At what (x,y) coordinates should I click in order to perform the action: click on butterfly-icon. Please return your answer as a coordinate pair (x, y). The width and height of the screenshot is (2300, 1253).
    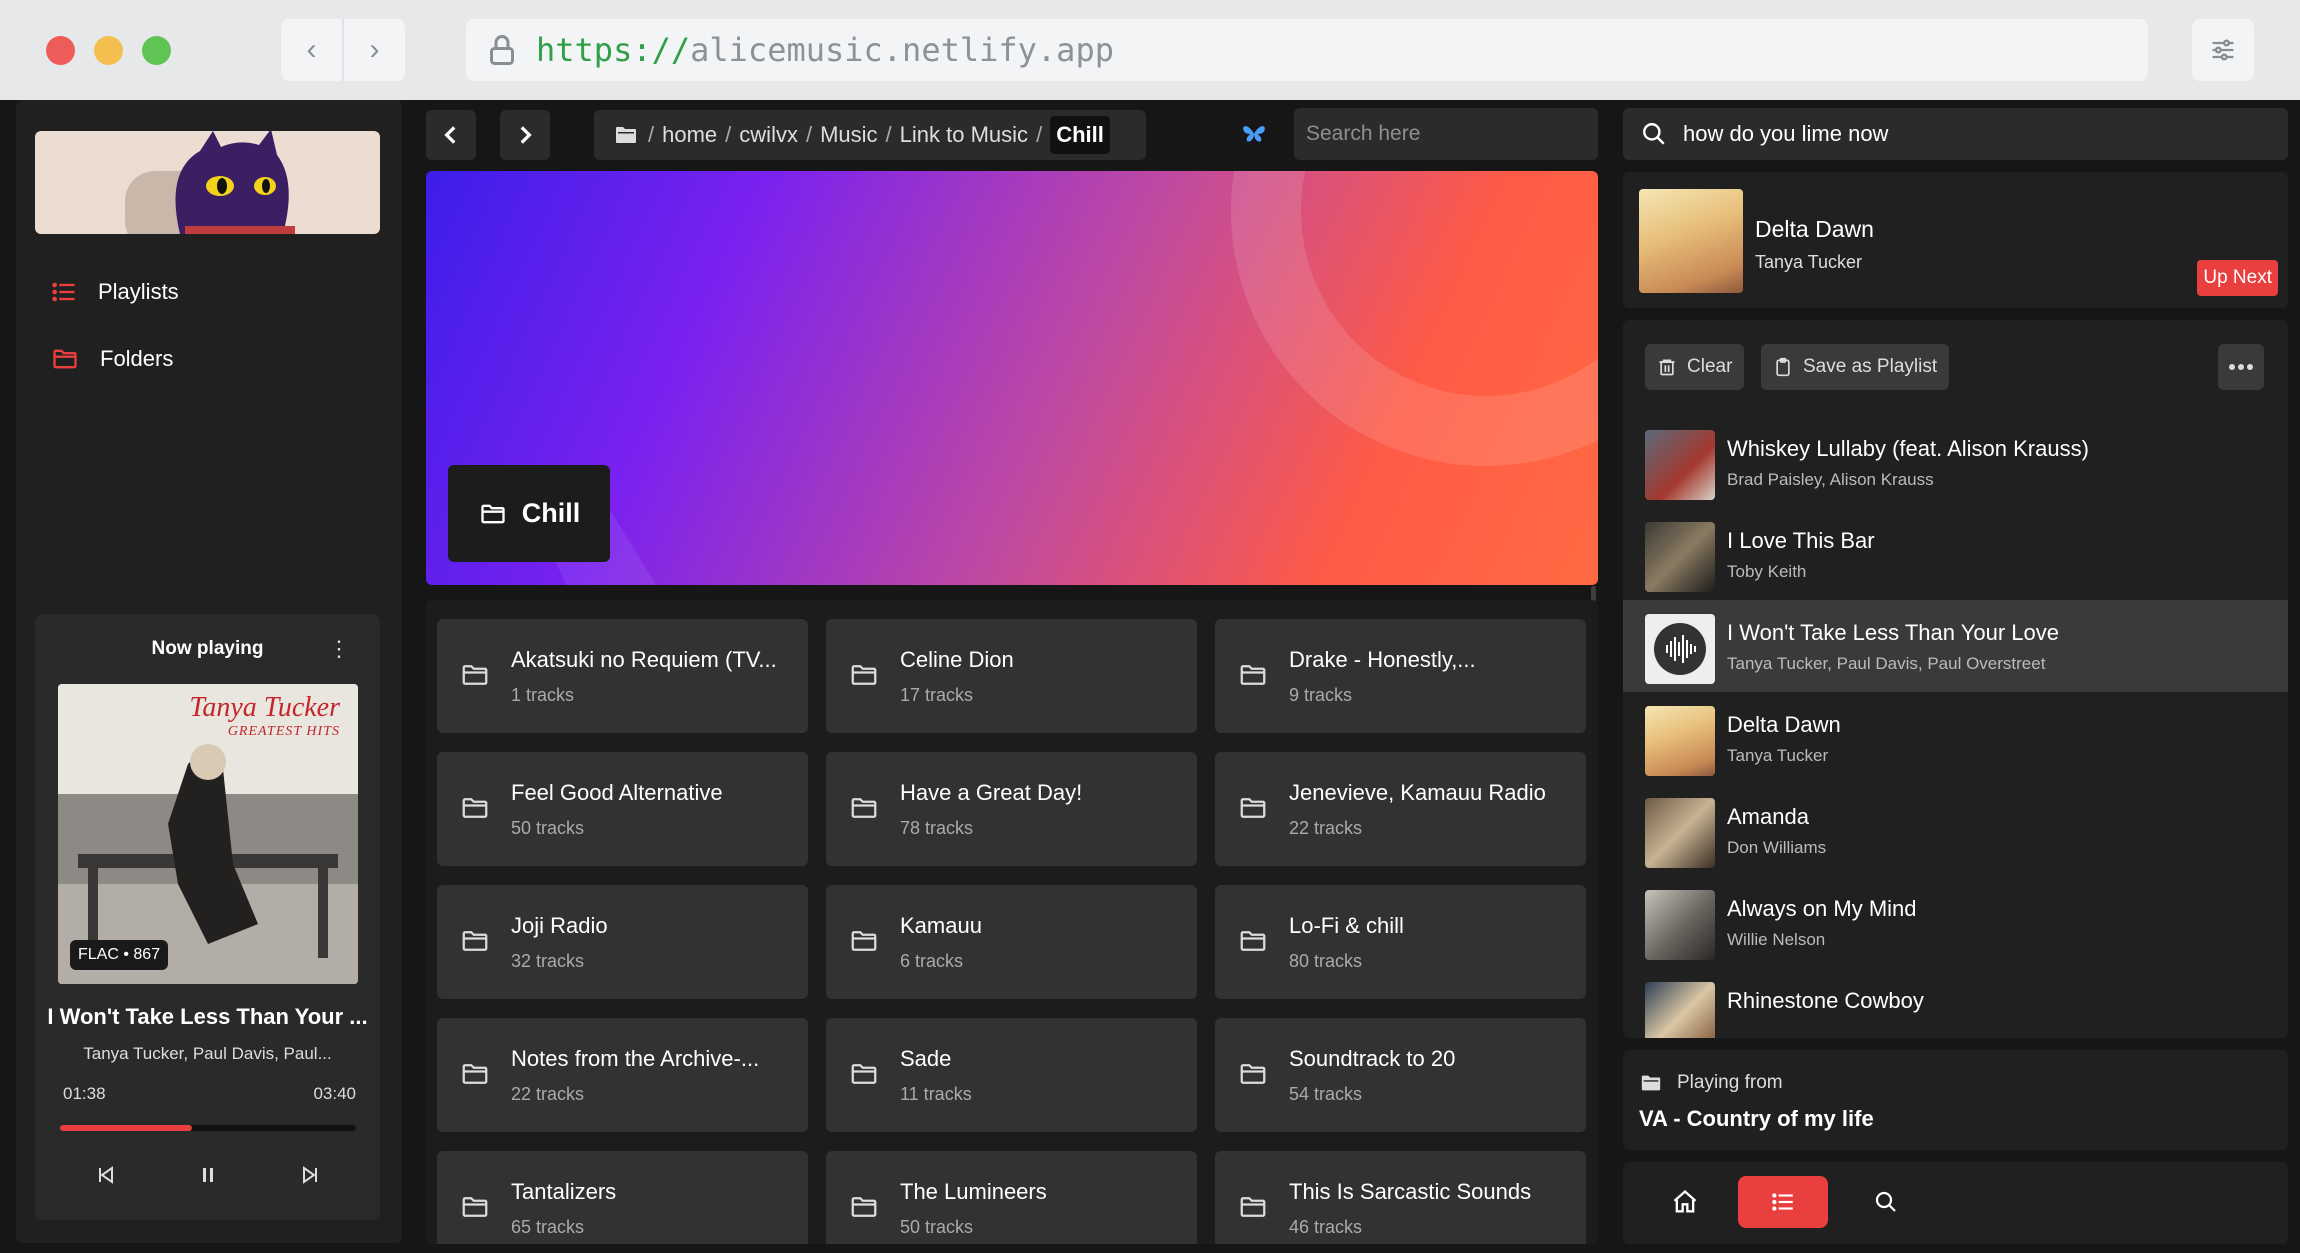
    Looking at the image, I should click on (1254, 136).